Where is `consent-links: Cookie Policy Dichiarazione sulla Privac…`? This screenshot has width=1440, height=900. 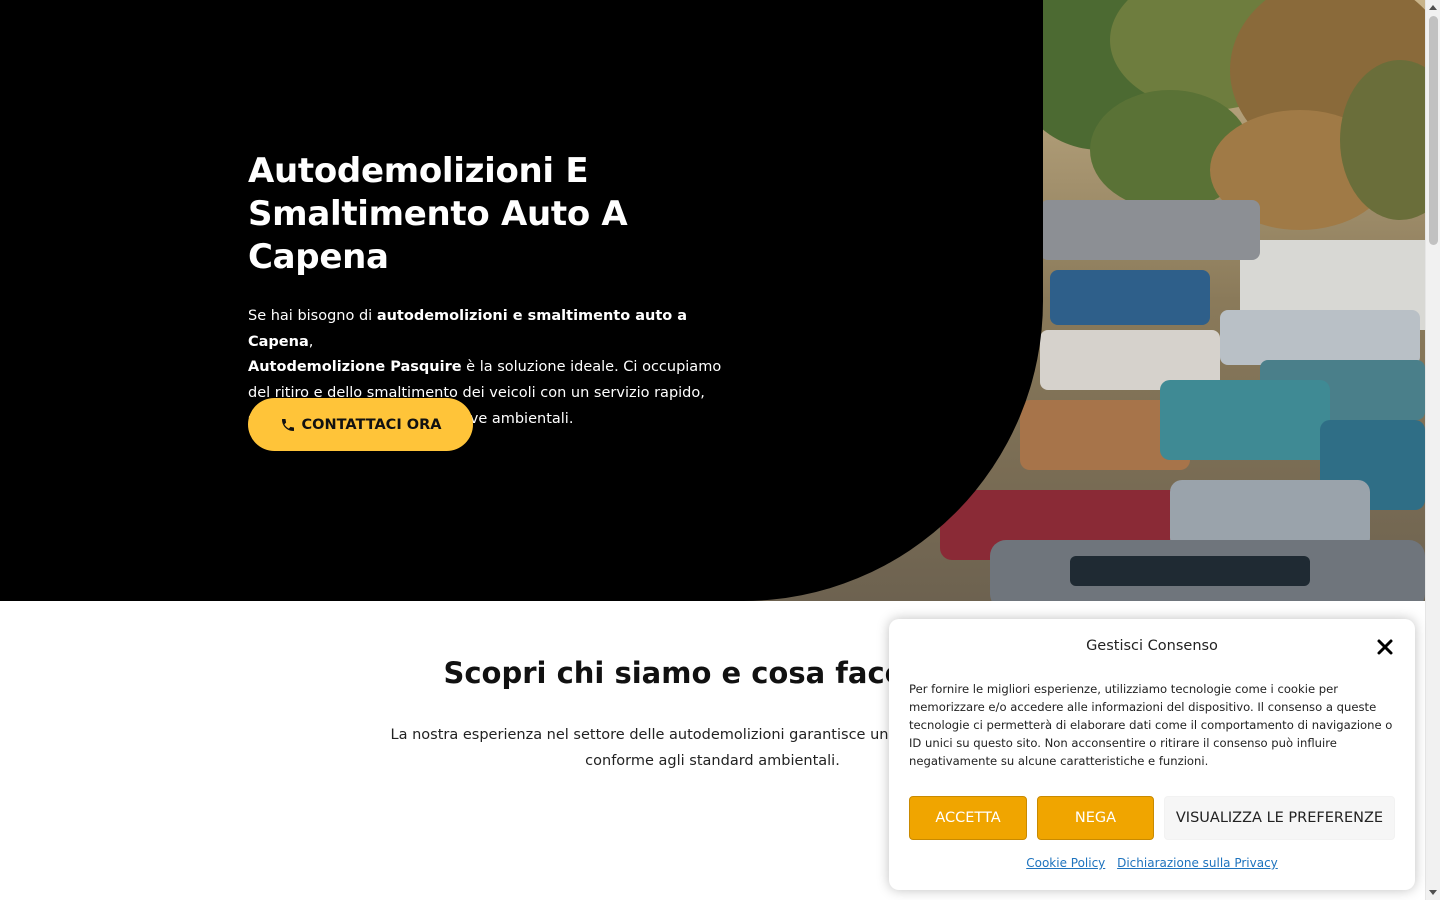
consent-links: Cookie Policy Dichiarazione sulla Privac… is located at coordinates (1152, 863).